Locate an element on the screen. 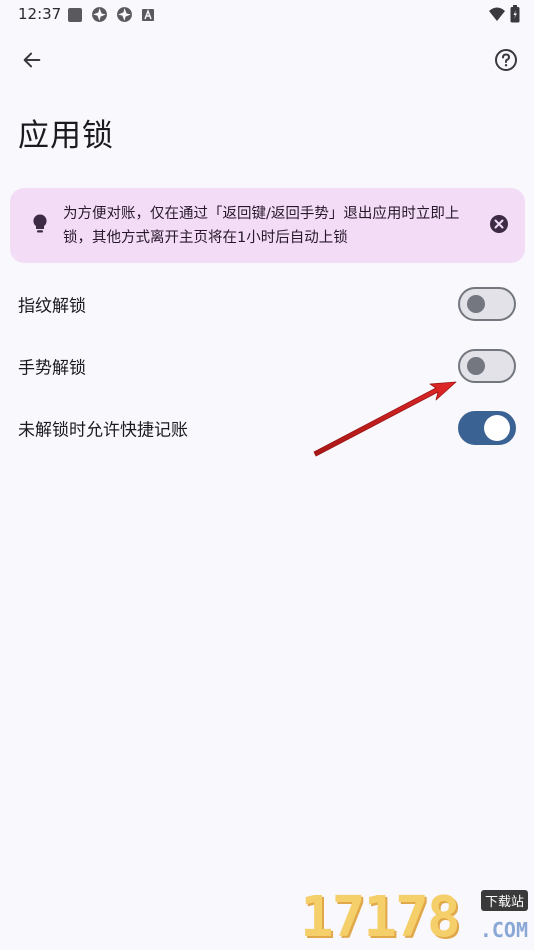 This screenshot has width=534, height=950. site-logo-watermark: 17178 下载站 .COM is located at coordinates (414, 918).